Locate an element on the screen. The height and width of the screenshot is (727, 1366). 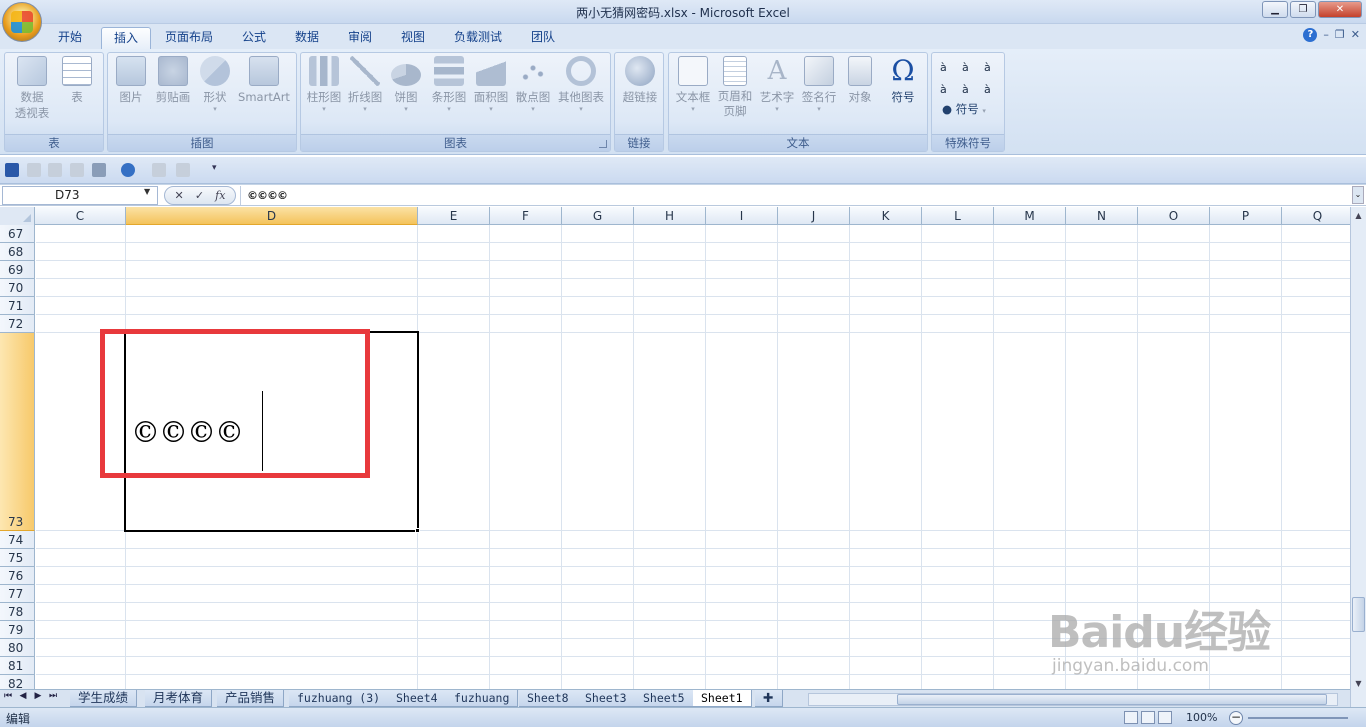
zoom-slider is located at coordinates (1298, 718).